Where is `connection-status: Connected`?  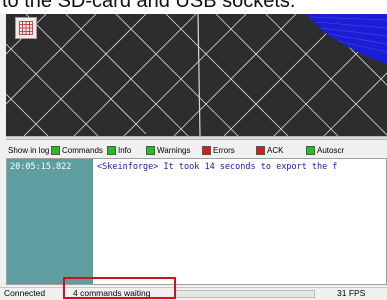
connection-status: Connected is located at coordinates (25, 293).